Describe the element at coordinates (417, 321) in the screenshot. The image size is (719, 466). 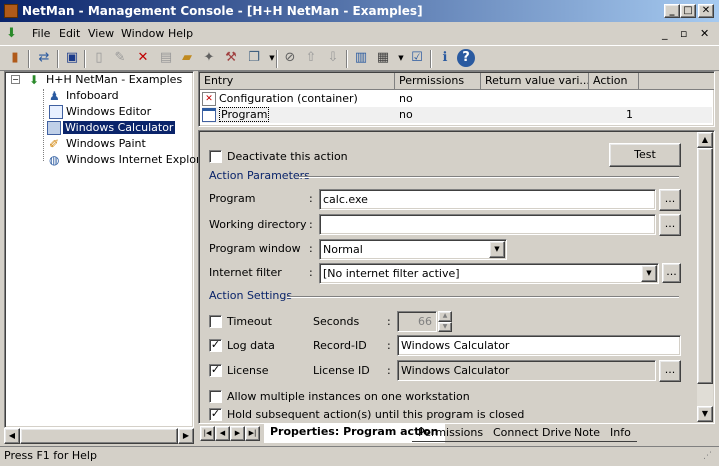
I see `seconds-input: 66` at that location.